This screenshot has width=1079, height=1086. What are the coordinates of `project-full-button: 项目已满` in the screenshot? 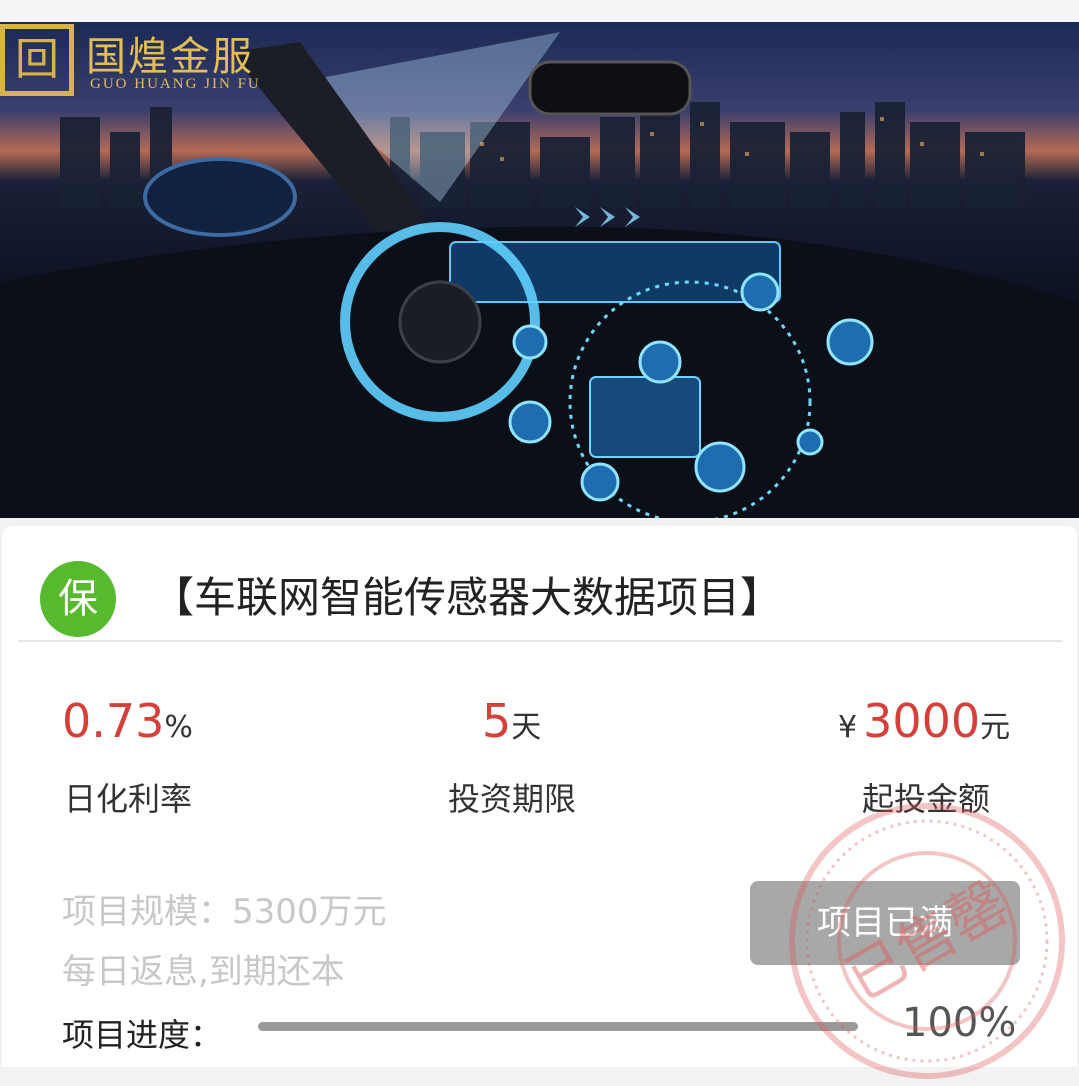 It's located at (885, 923).